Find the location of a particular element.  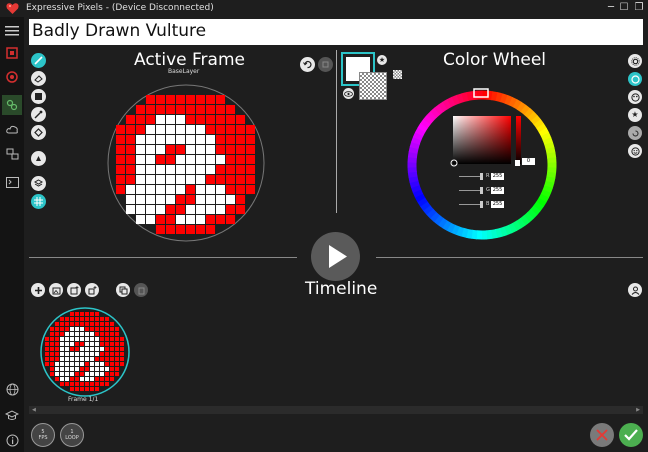

cloud-icon is located at coordinates (12, 129).